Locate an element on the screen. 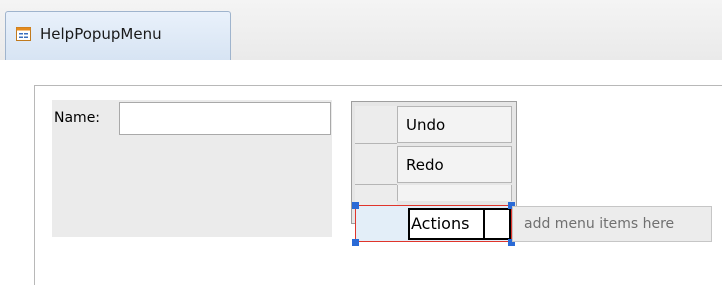  add-menu-items-placeholder: add menu items here is located at coordinates (612, 224).